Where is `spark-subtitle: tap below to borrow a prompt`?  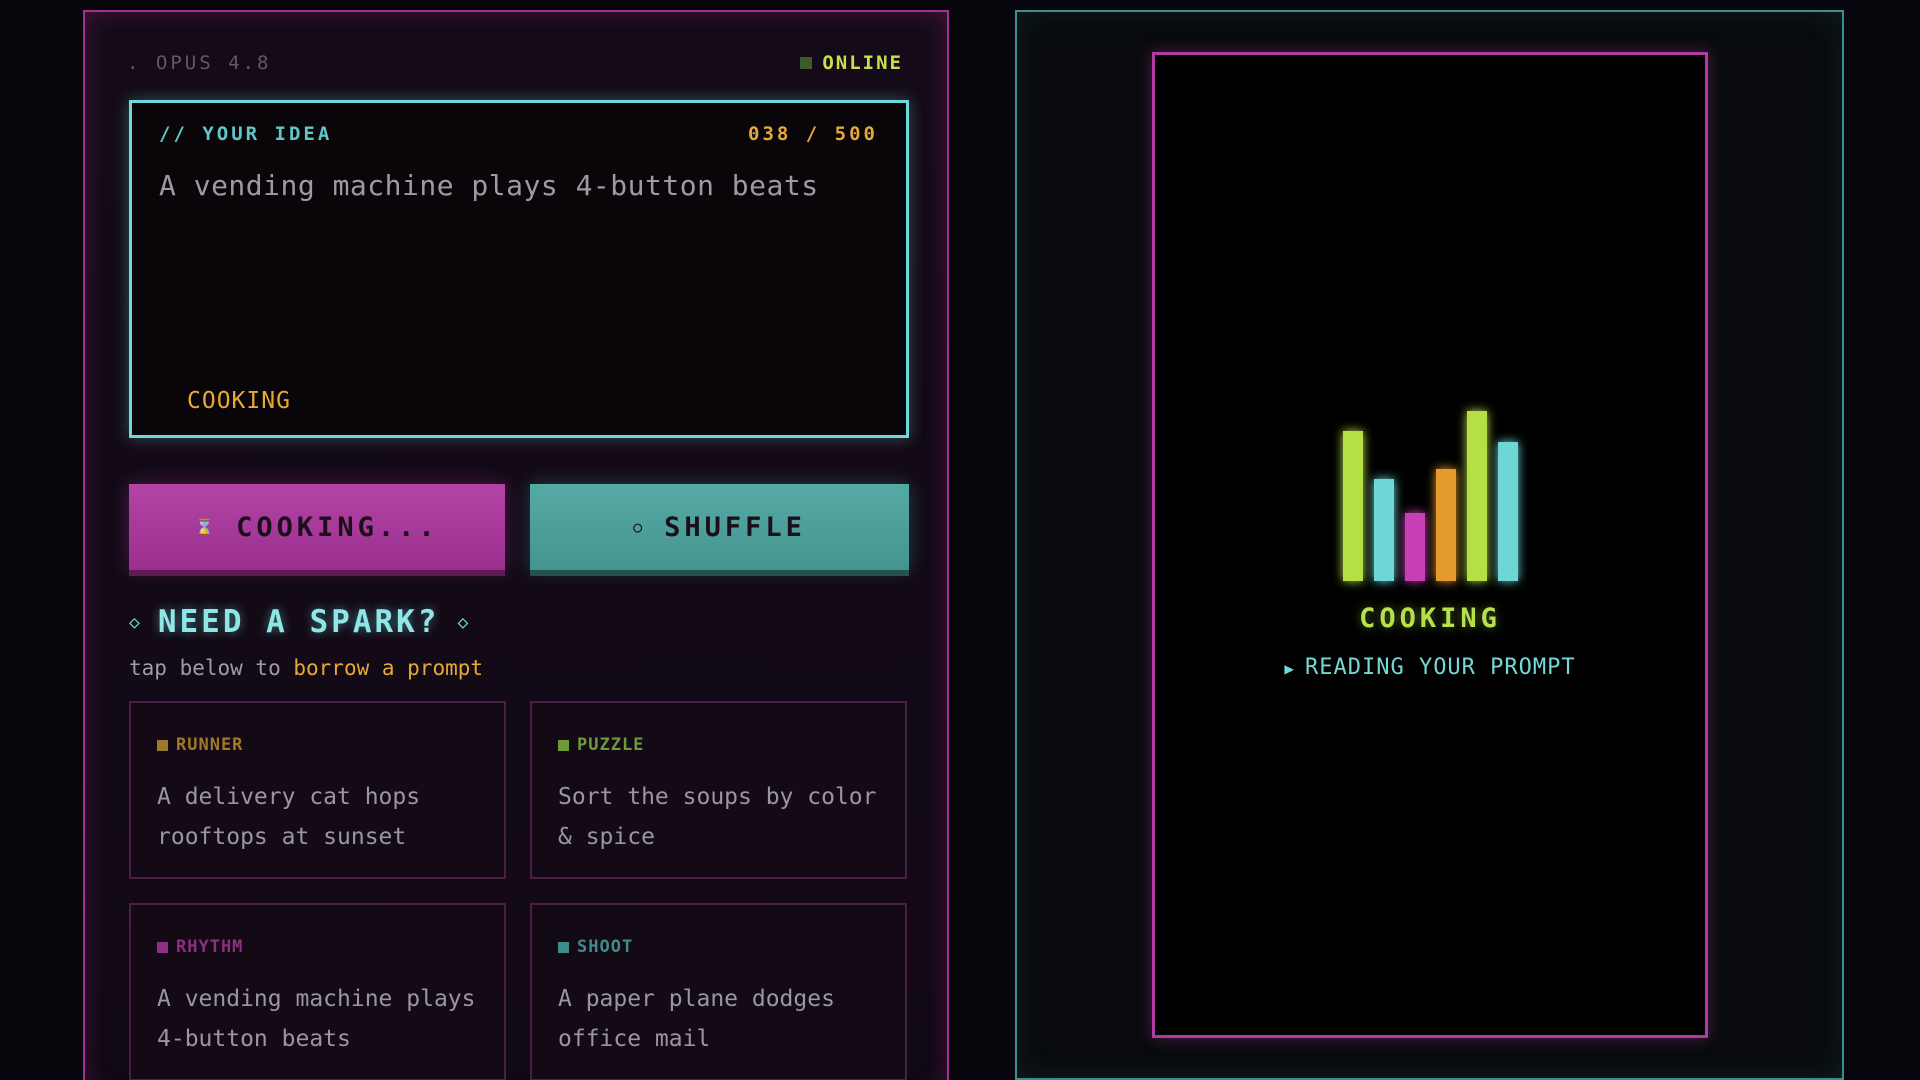 spark-subtitle: tap below to borrow a prompt is located at coordinates (306, 668).